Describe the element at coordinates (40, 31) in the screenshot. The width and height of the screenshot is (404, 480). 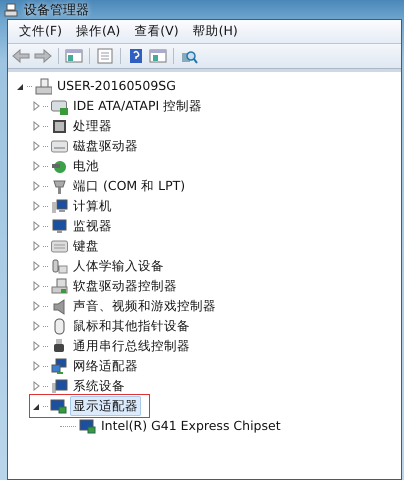
I see `menu-item: 文件(F)` at that location.